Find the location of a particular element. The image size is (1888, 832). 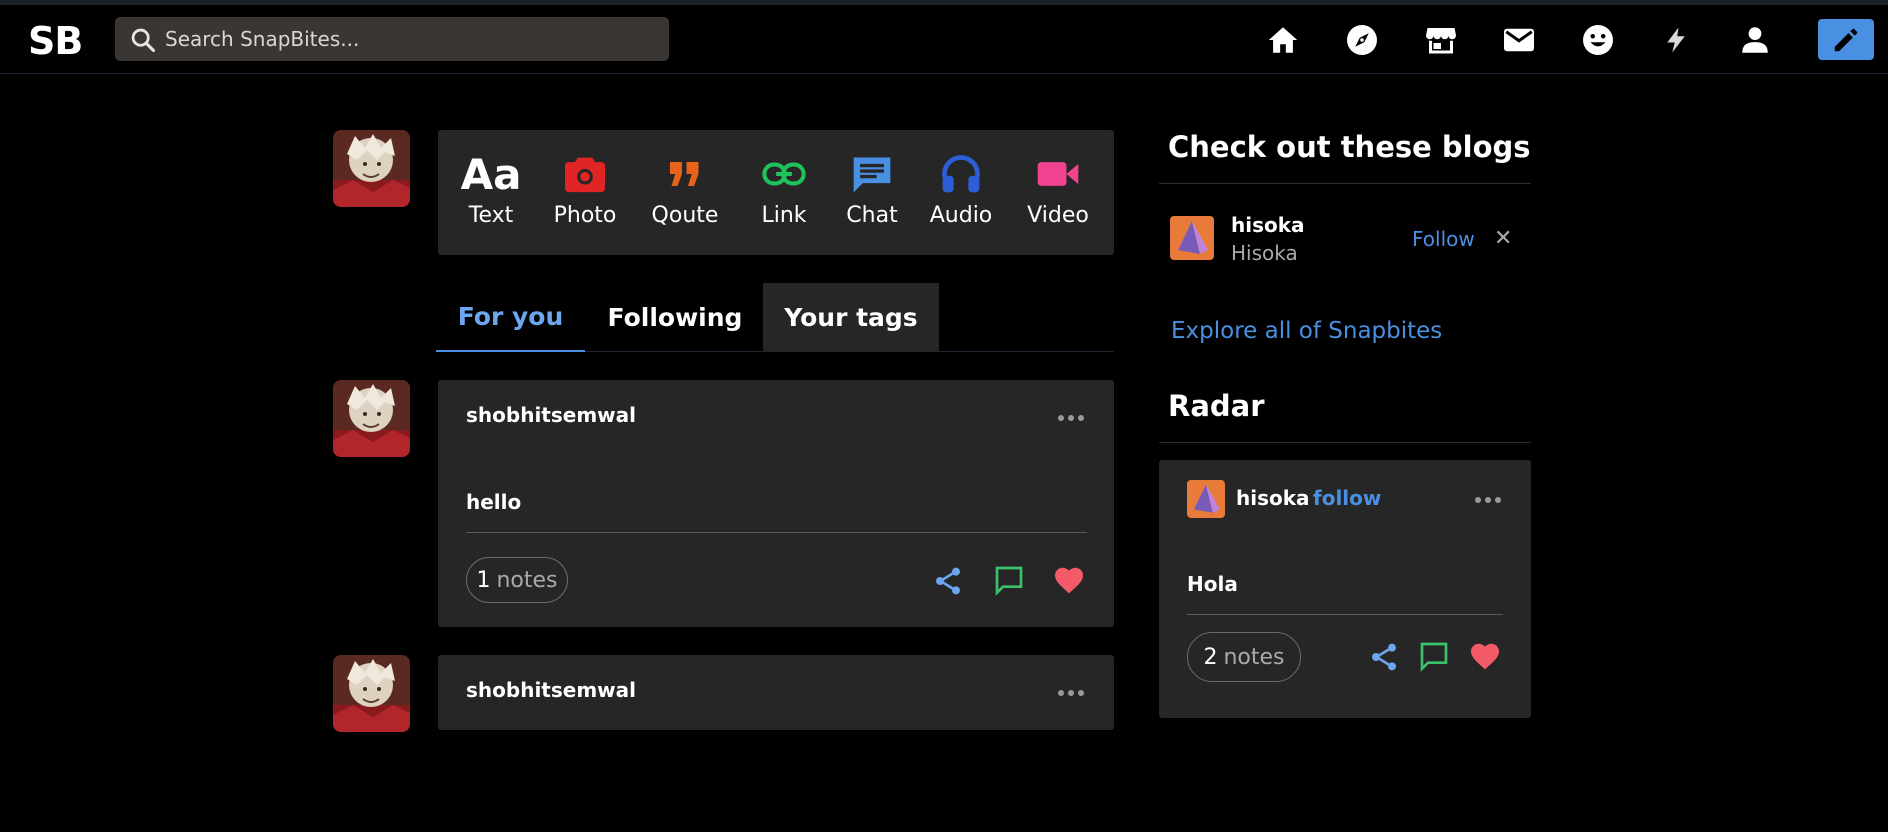

blog-name: hisoka is located at coordinates (1268, 225).